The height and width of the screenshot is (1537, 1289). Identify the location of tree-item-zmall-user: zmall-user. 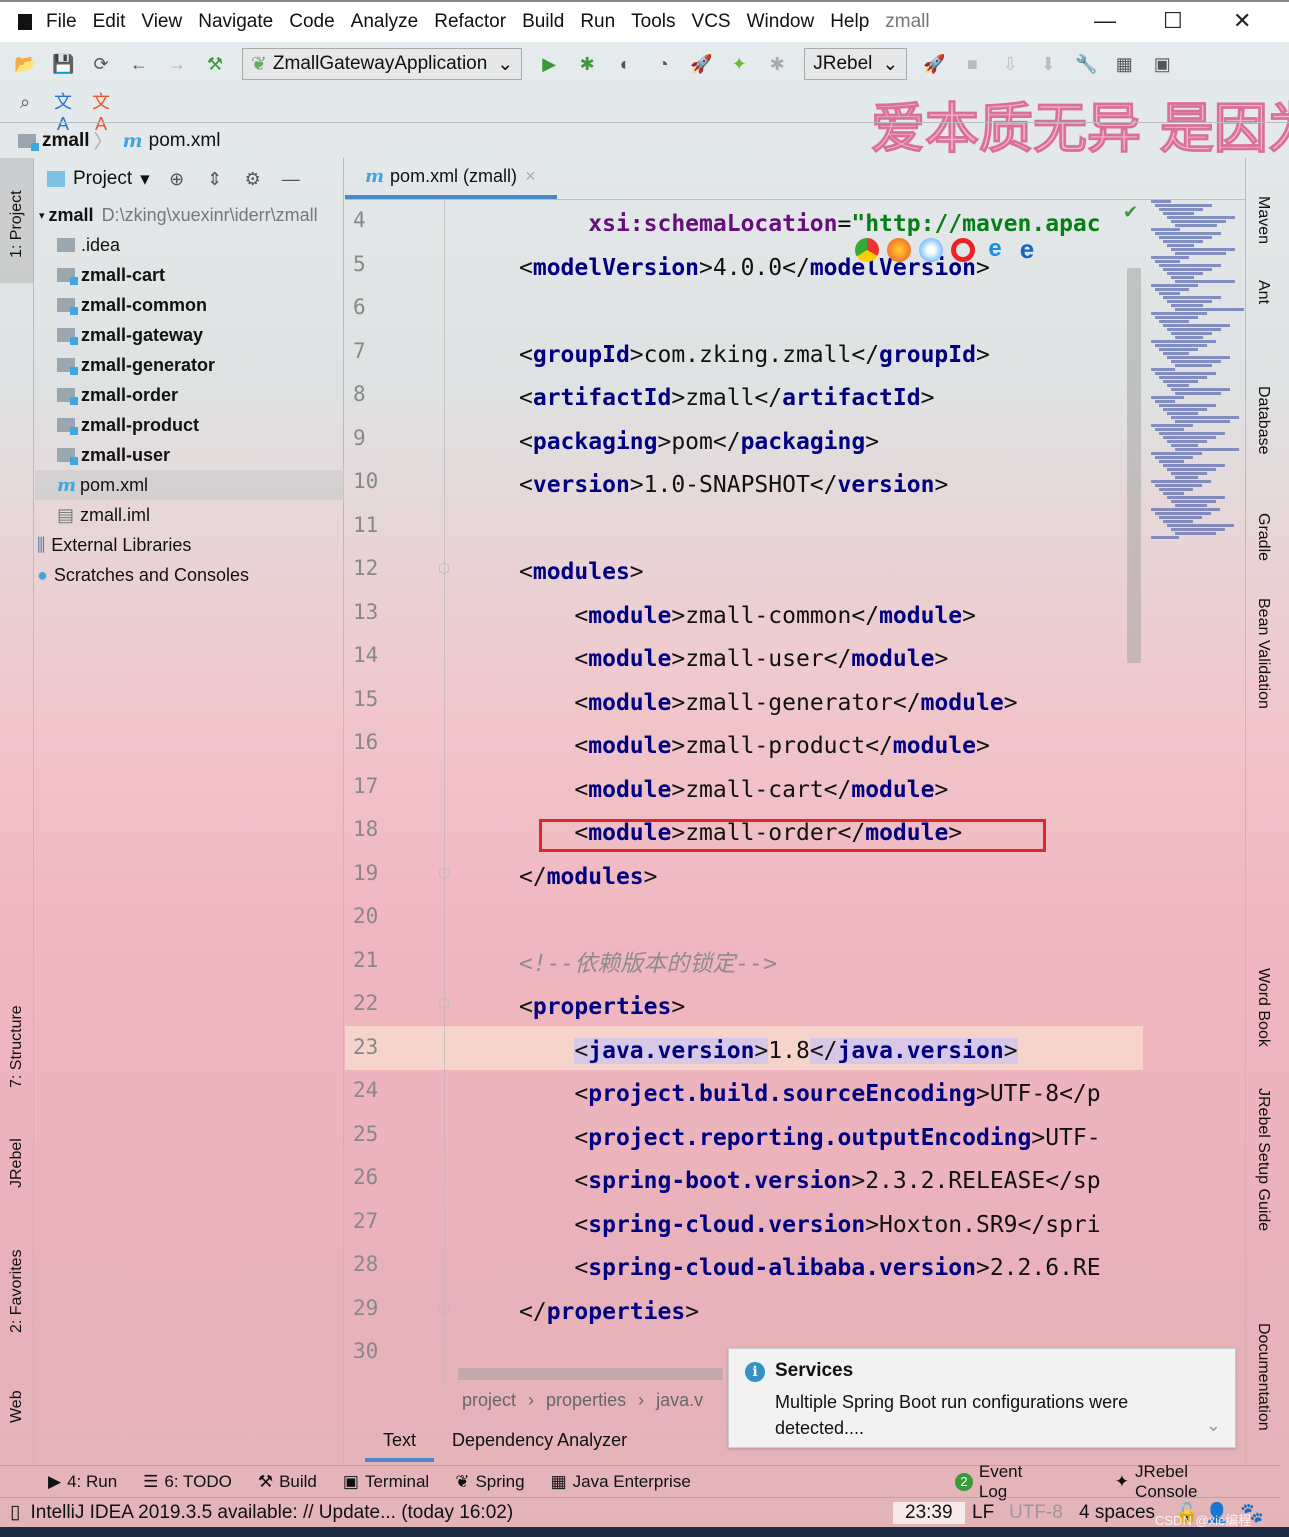
(189, 455).